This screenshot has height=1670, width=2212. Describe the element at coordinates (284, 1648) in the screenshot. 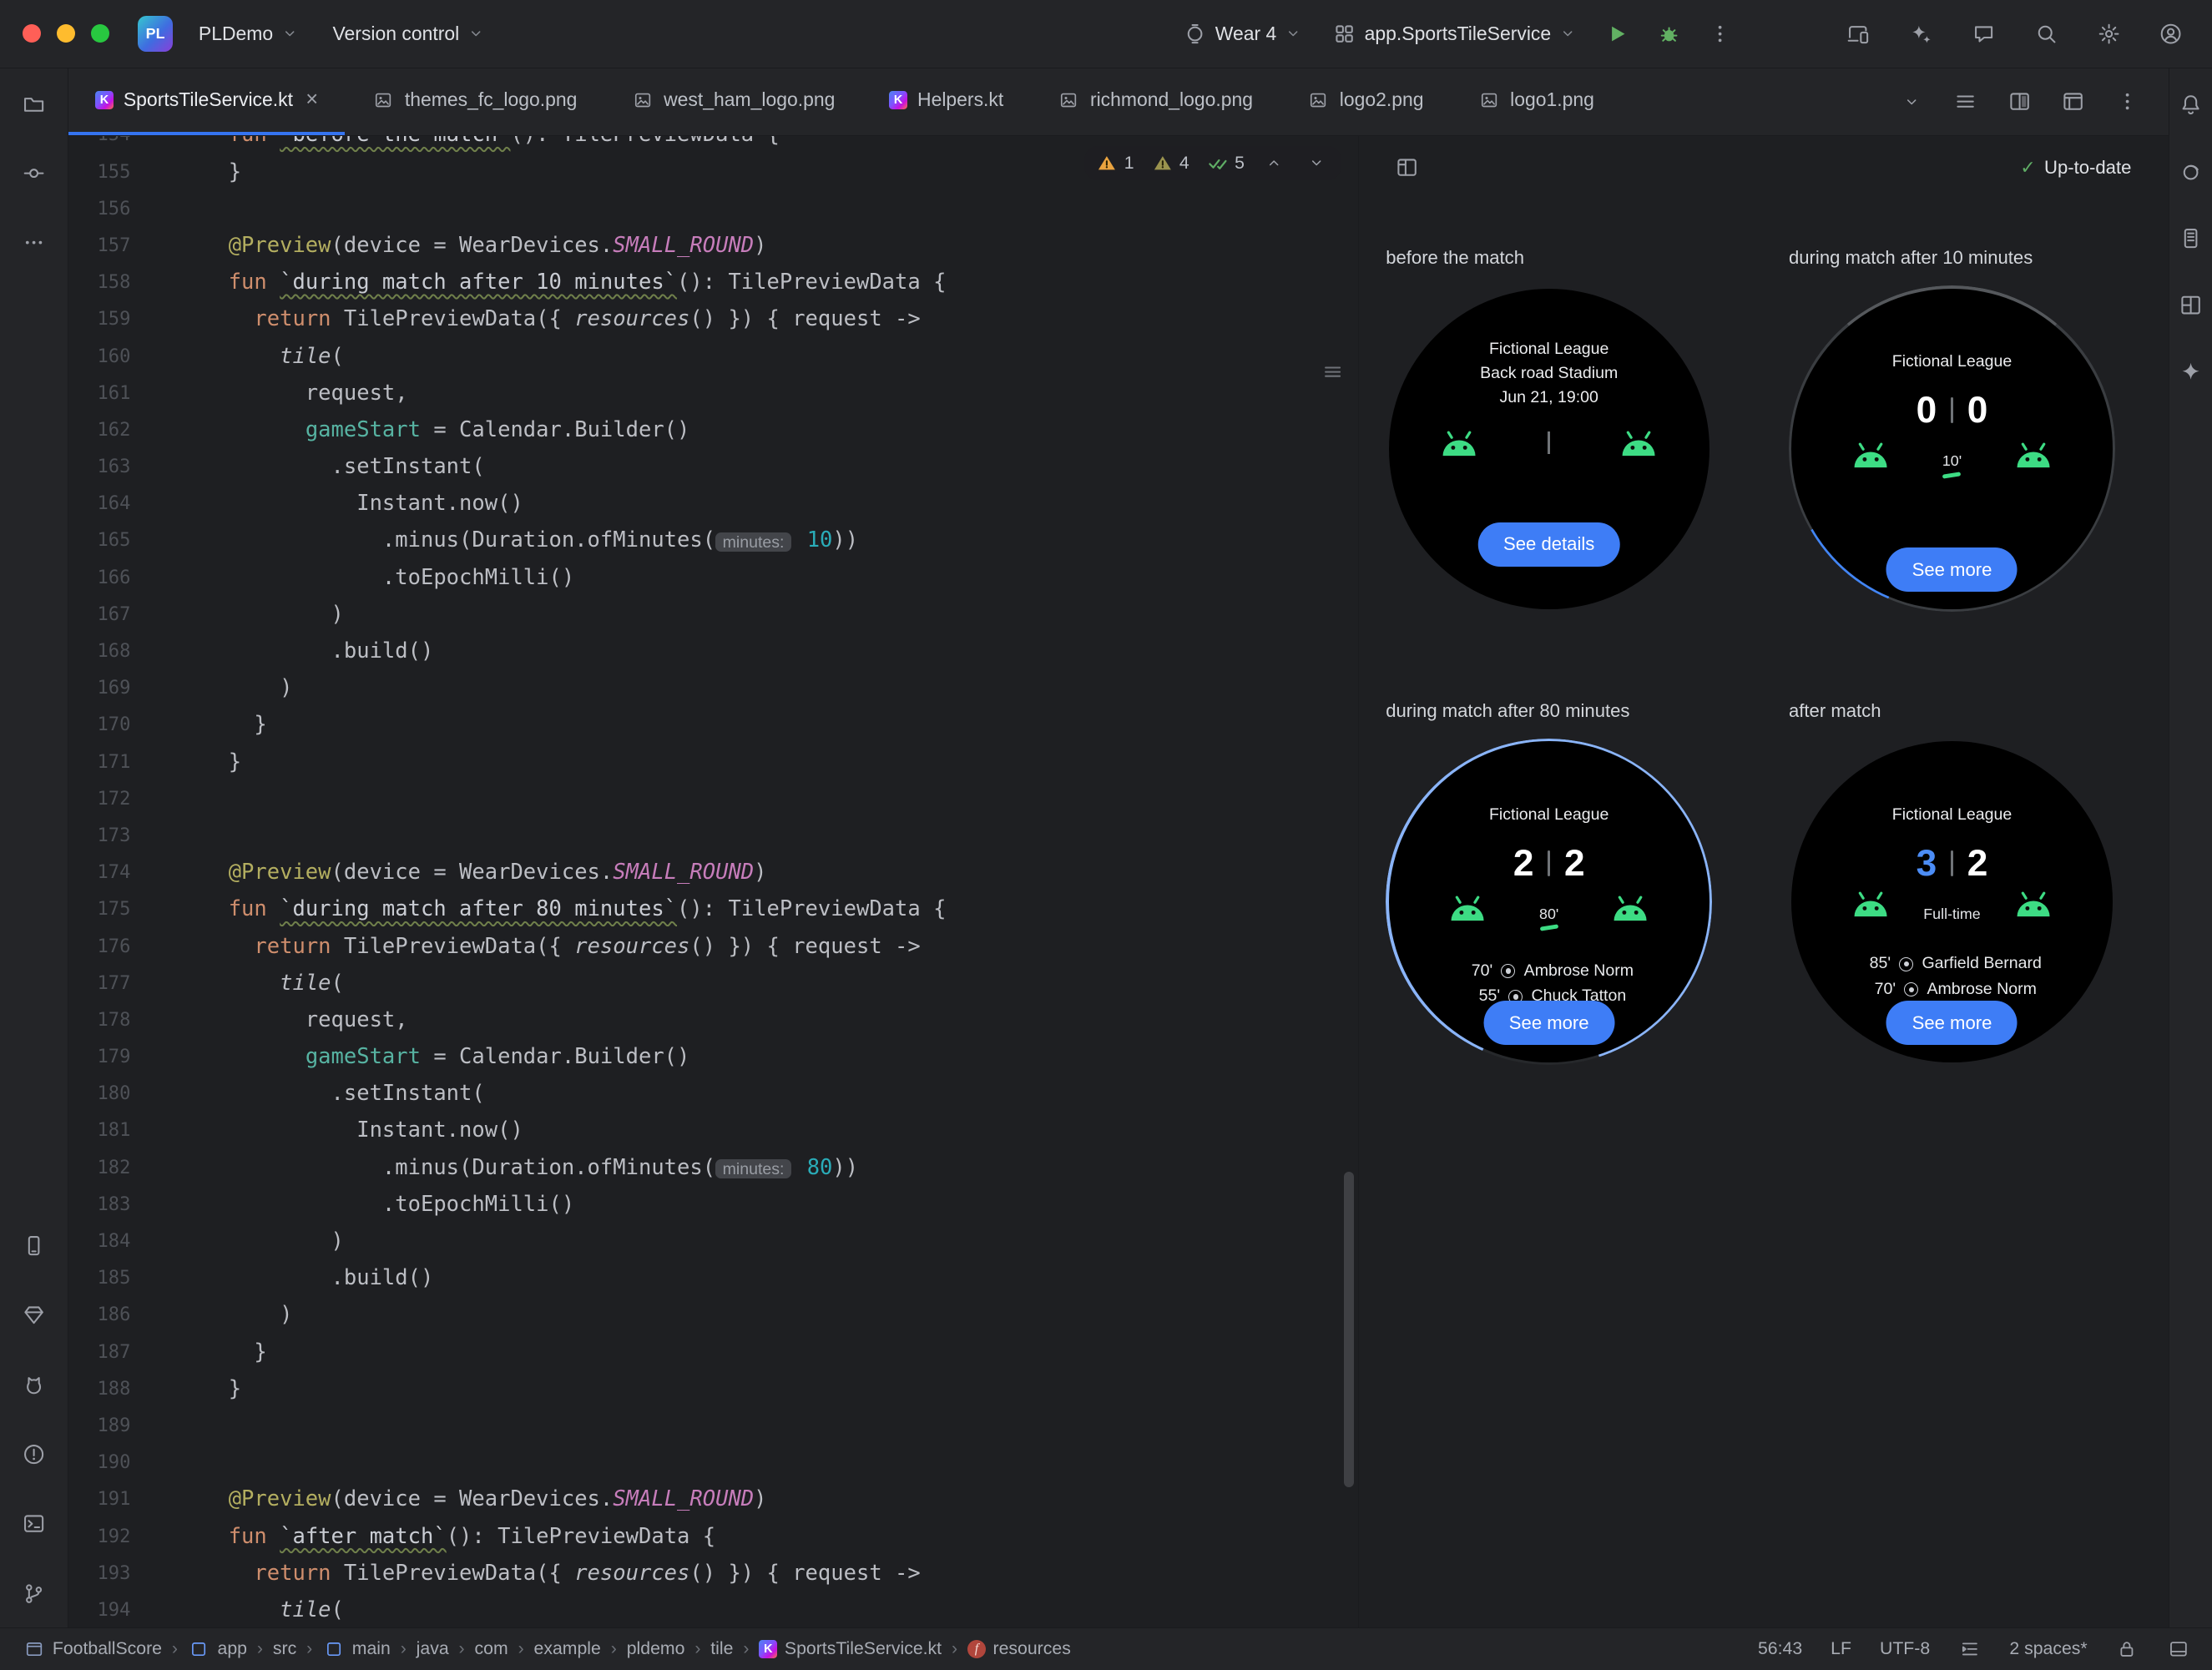

I see `breadcrumb-src: src` at that location.